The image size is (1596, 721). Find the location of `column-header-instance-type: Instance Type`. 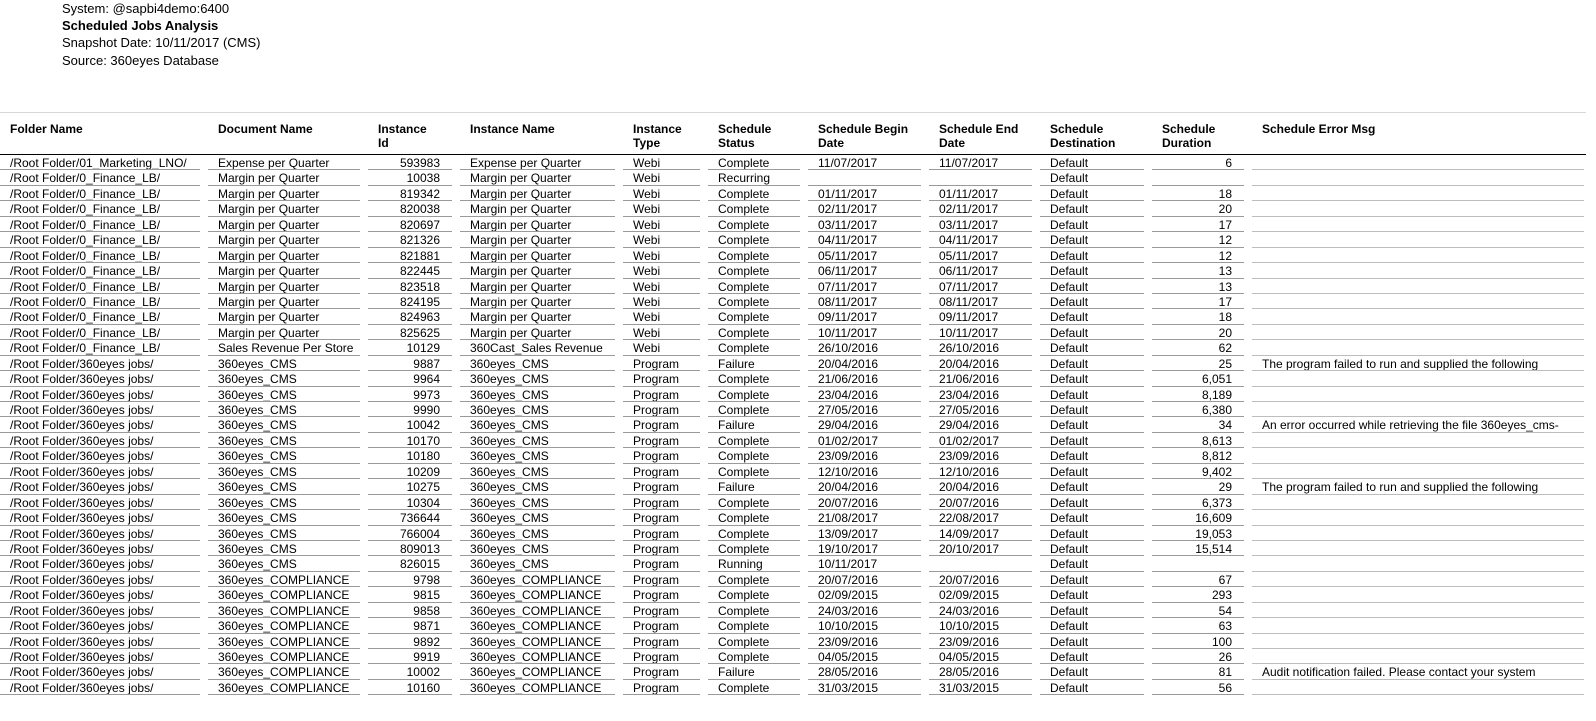

column-header-instance-type: Instance Type is located at coordinates (665, 133).